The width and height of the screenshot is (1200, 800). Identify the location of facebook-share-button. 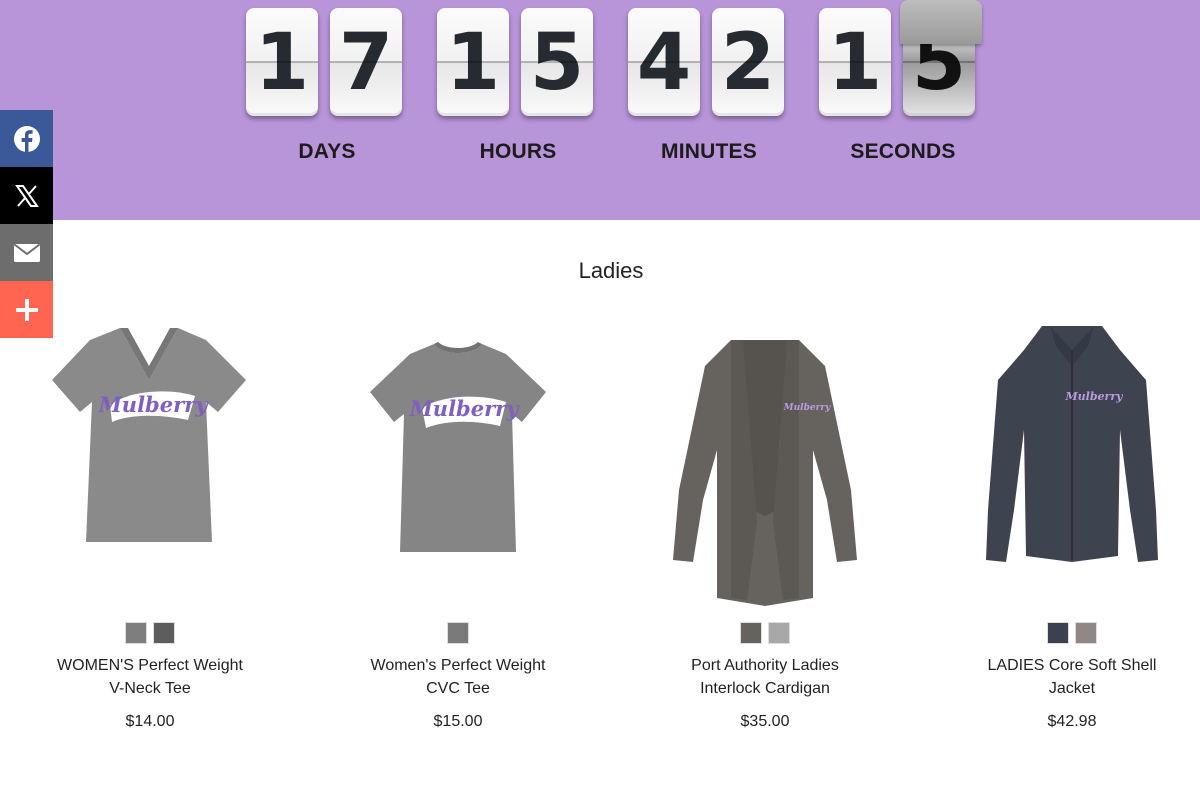
(26, 138).